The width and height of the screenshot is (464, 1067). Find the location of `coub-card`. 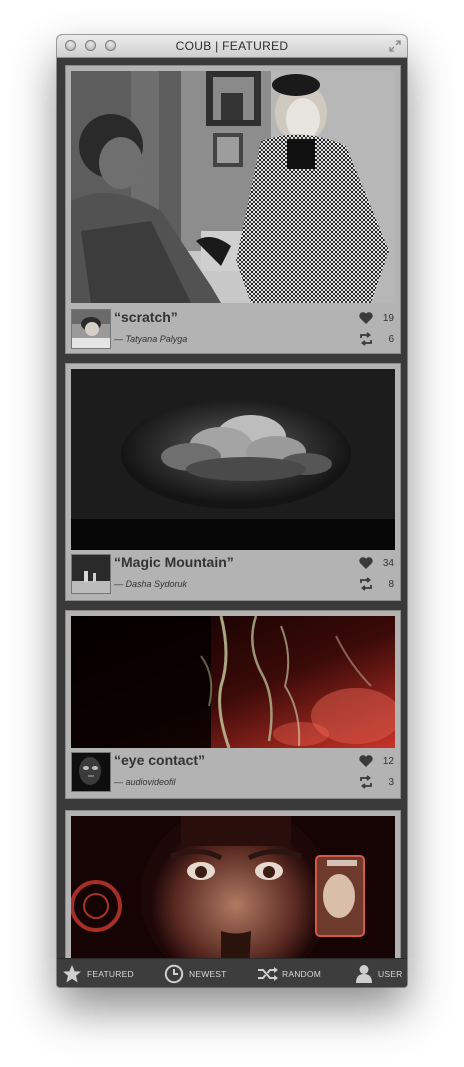

coub-card is located at coordinates (233, 884).